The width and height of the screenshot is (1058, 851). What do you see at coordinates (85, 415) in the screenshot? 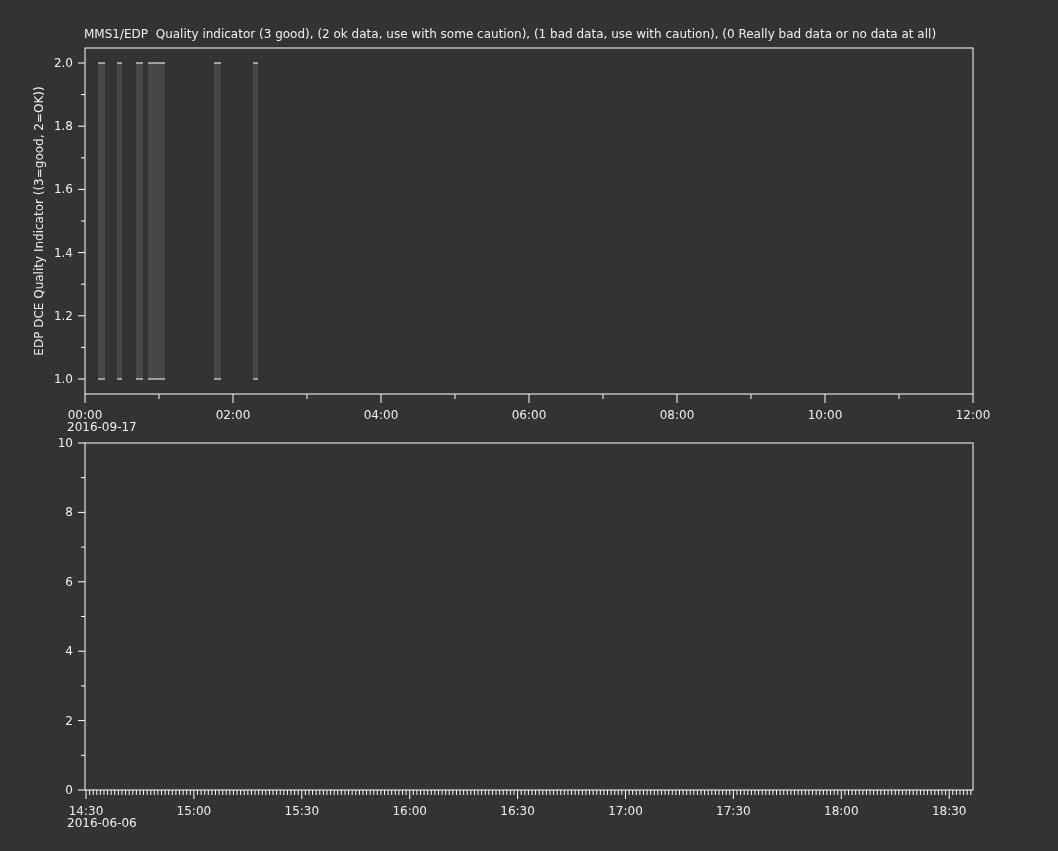
I see `x-tick-label: 00:00` at bounding box center [85, 415].